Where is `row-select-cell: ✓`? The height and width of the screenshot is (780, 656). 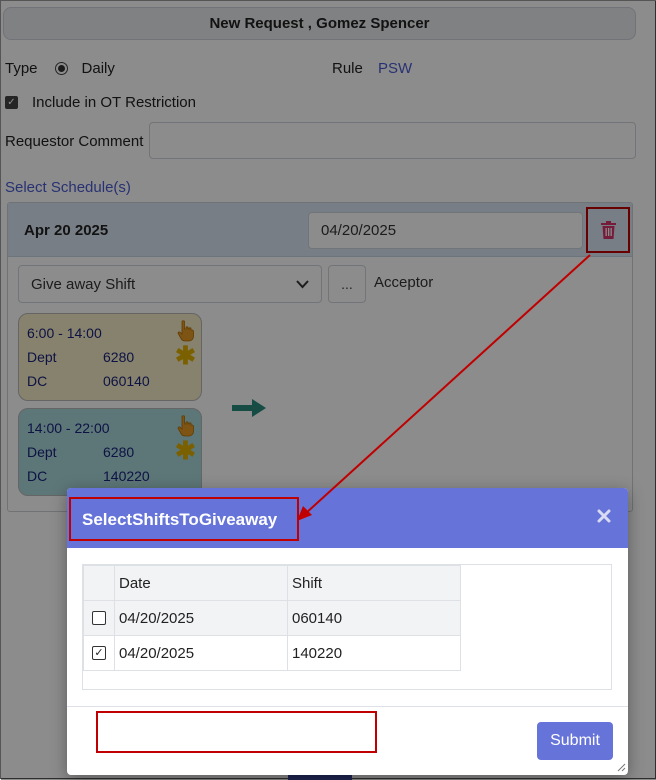
row-select-cell: ✓ is located at coordinates (99, 653).